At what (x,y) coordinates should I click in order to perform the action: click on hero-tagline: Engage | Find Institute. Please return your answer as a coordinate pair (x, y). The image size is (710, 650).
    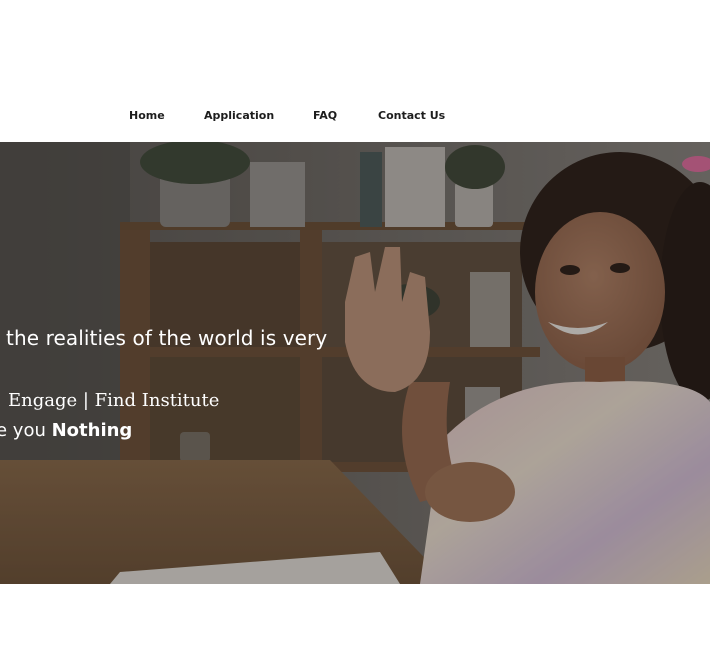
    Looking at the image, I should click on (114, 400).